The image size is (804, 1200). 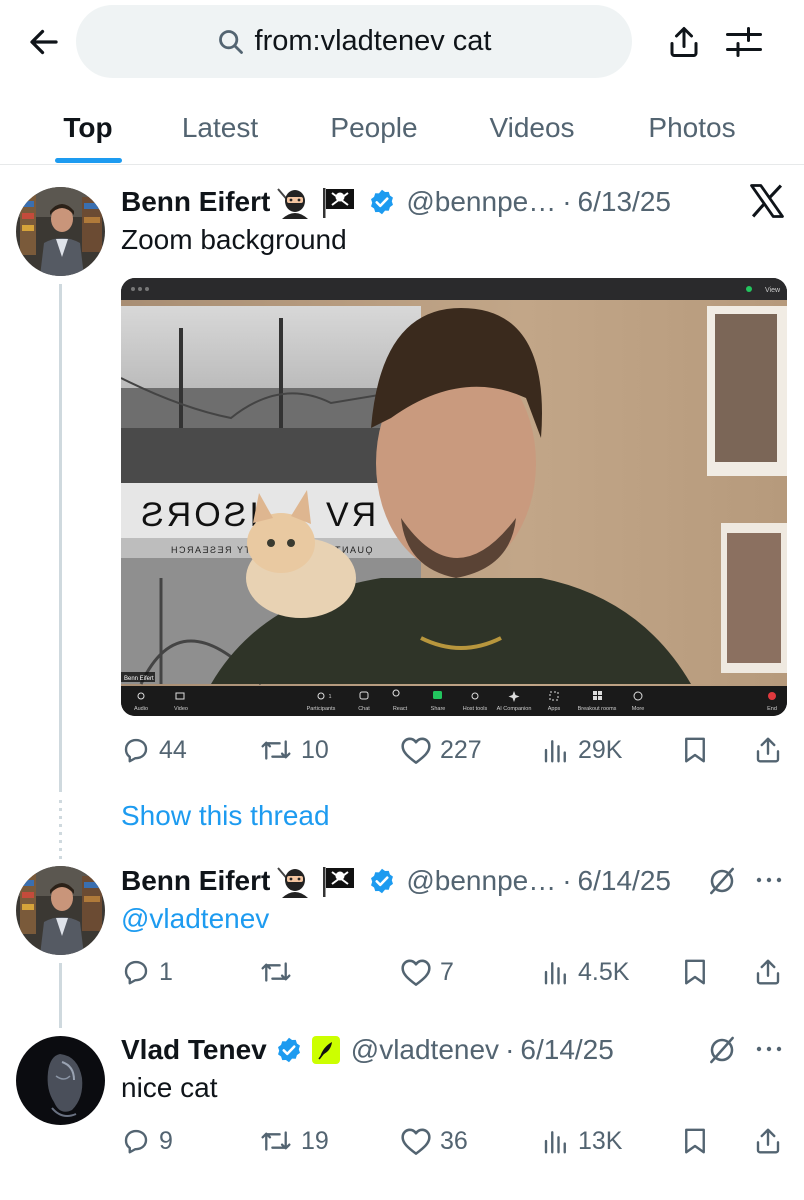 I want to click on sliders-icon, so click(x=744, y=42).